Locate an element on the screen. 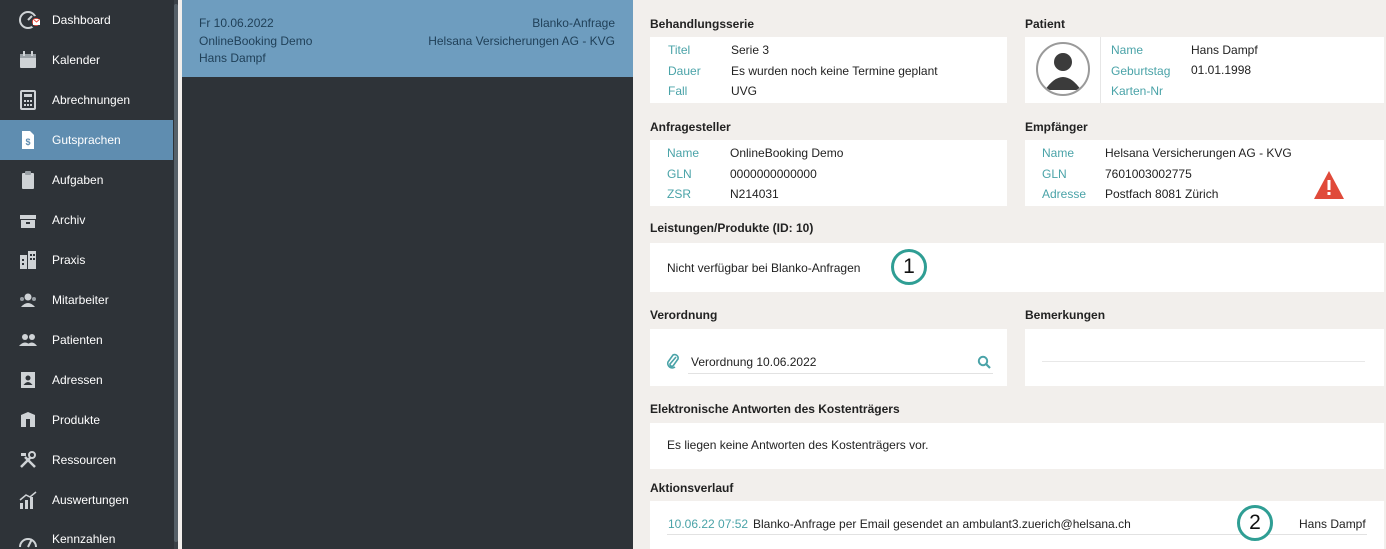 Image resolution: width=1386 pixels, height=549 pixels. label-titel: Titel is located at coordinates (679, 50).